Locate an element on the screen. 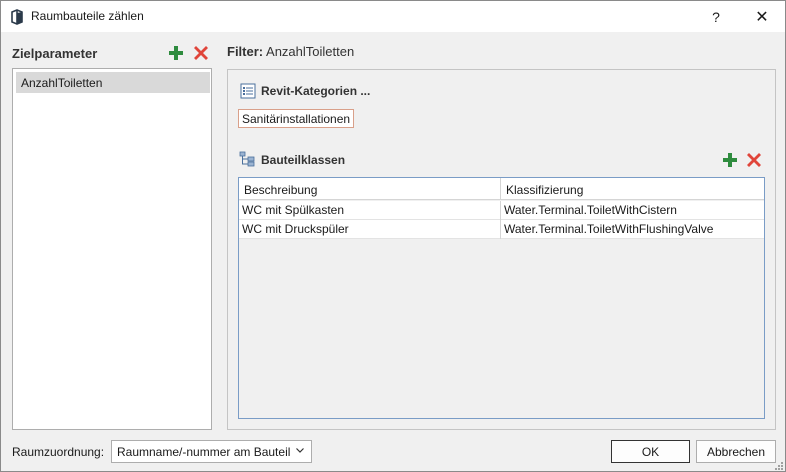 The width and height of the screenshot is (786, 472). close-icon: ✕ is located at coordinates (762, 17).